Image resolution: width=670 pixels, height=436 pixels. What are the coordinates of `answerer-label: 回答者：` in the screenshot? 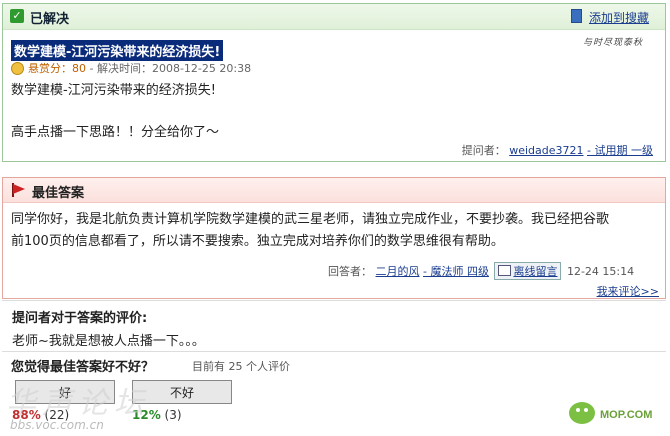 It's located at (350, 271).